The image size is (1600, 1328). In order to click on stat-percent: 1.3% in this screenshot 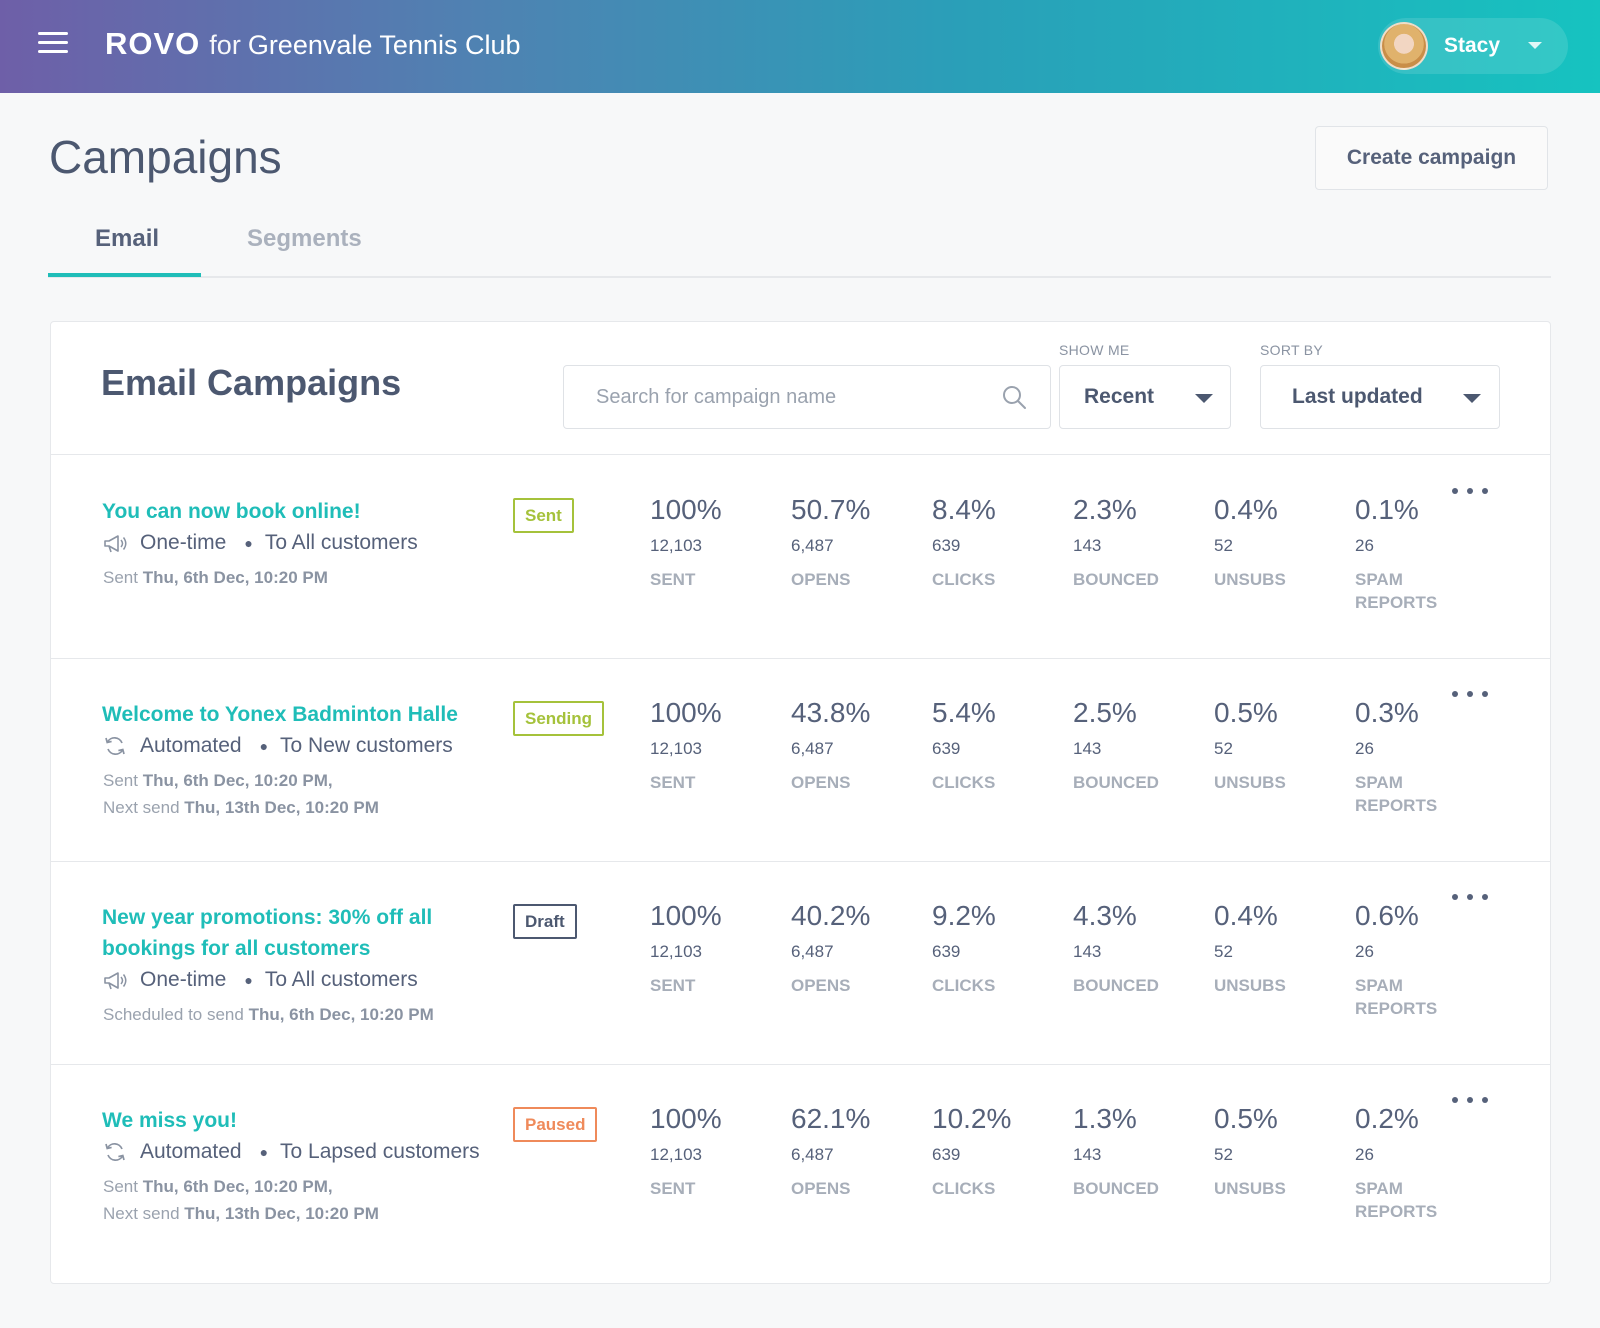, I will do `click(1105, 1118)`.